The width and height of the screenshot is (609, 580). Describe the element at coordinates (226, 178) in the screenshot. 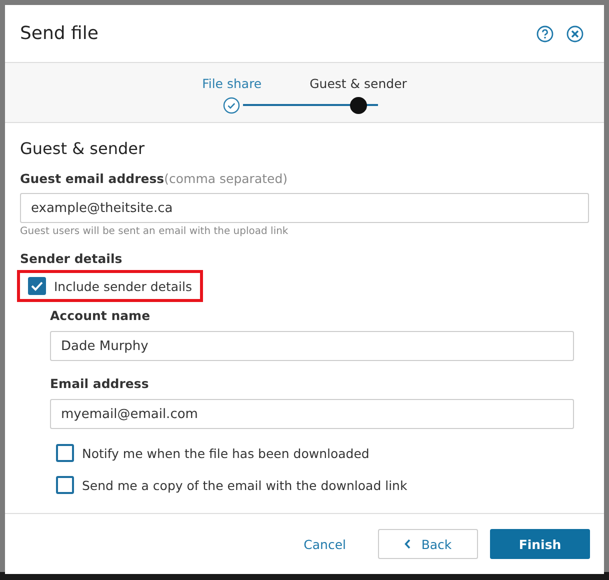

I see `field-hint: (comma separated)` at that location.